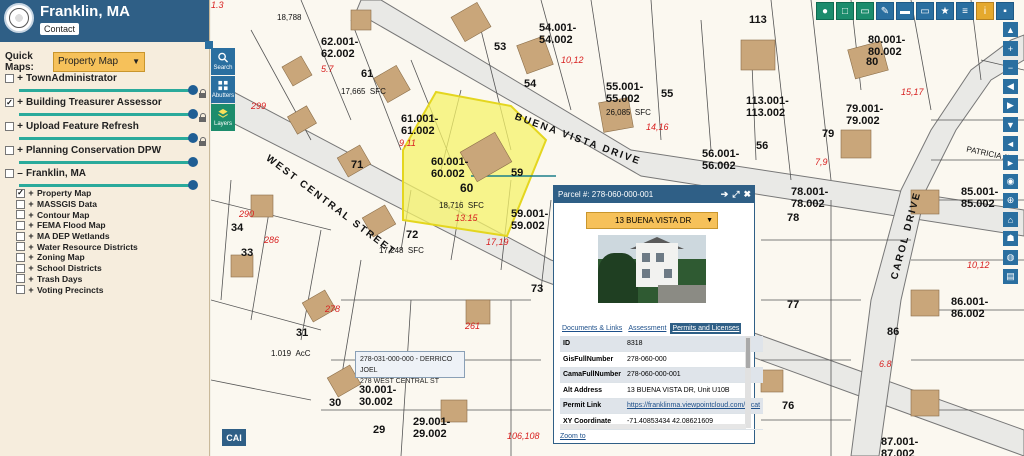 This screenshot has width=1024, height=456. Describe the element at coordinates (748, 382) in the screenshot. I see `popup-scrollbar` at that location.